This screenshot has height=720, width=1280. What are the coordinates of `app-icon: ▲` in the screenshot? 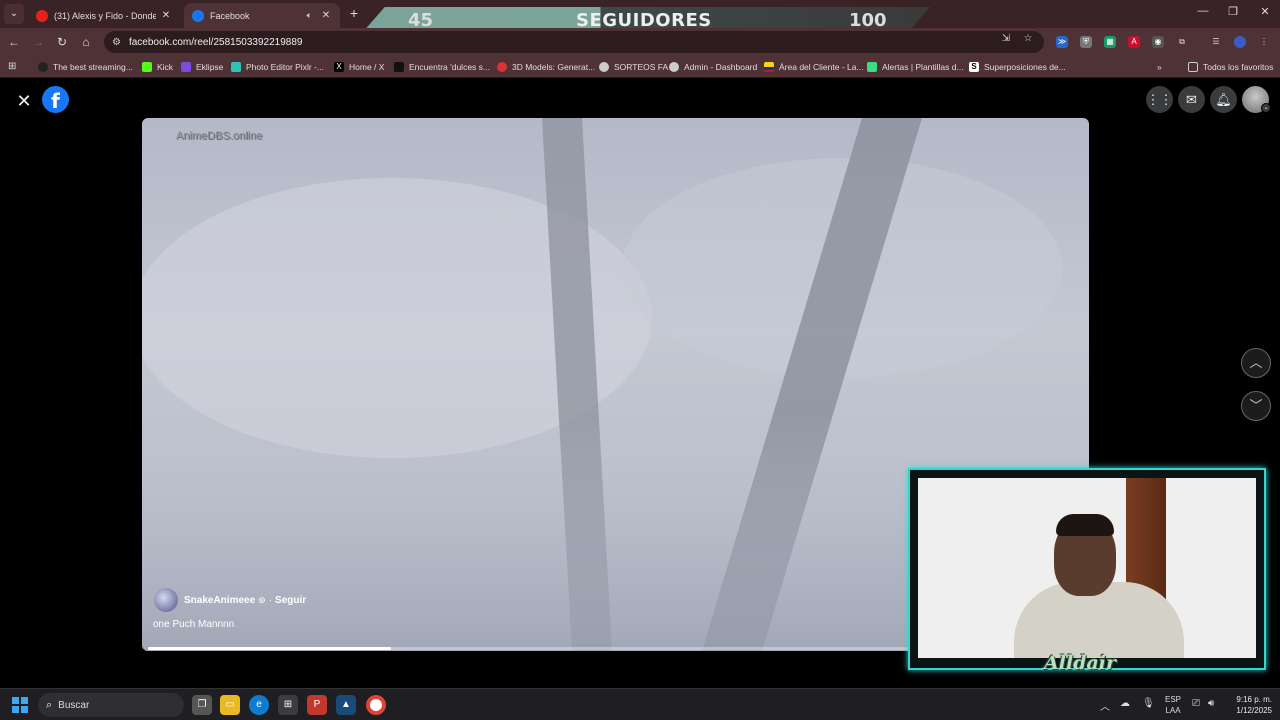 It's located at (346, 705).